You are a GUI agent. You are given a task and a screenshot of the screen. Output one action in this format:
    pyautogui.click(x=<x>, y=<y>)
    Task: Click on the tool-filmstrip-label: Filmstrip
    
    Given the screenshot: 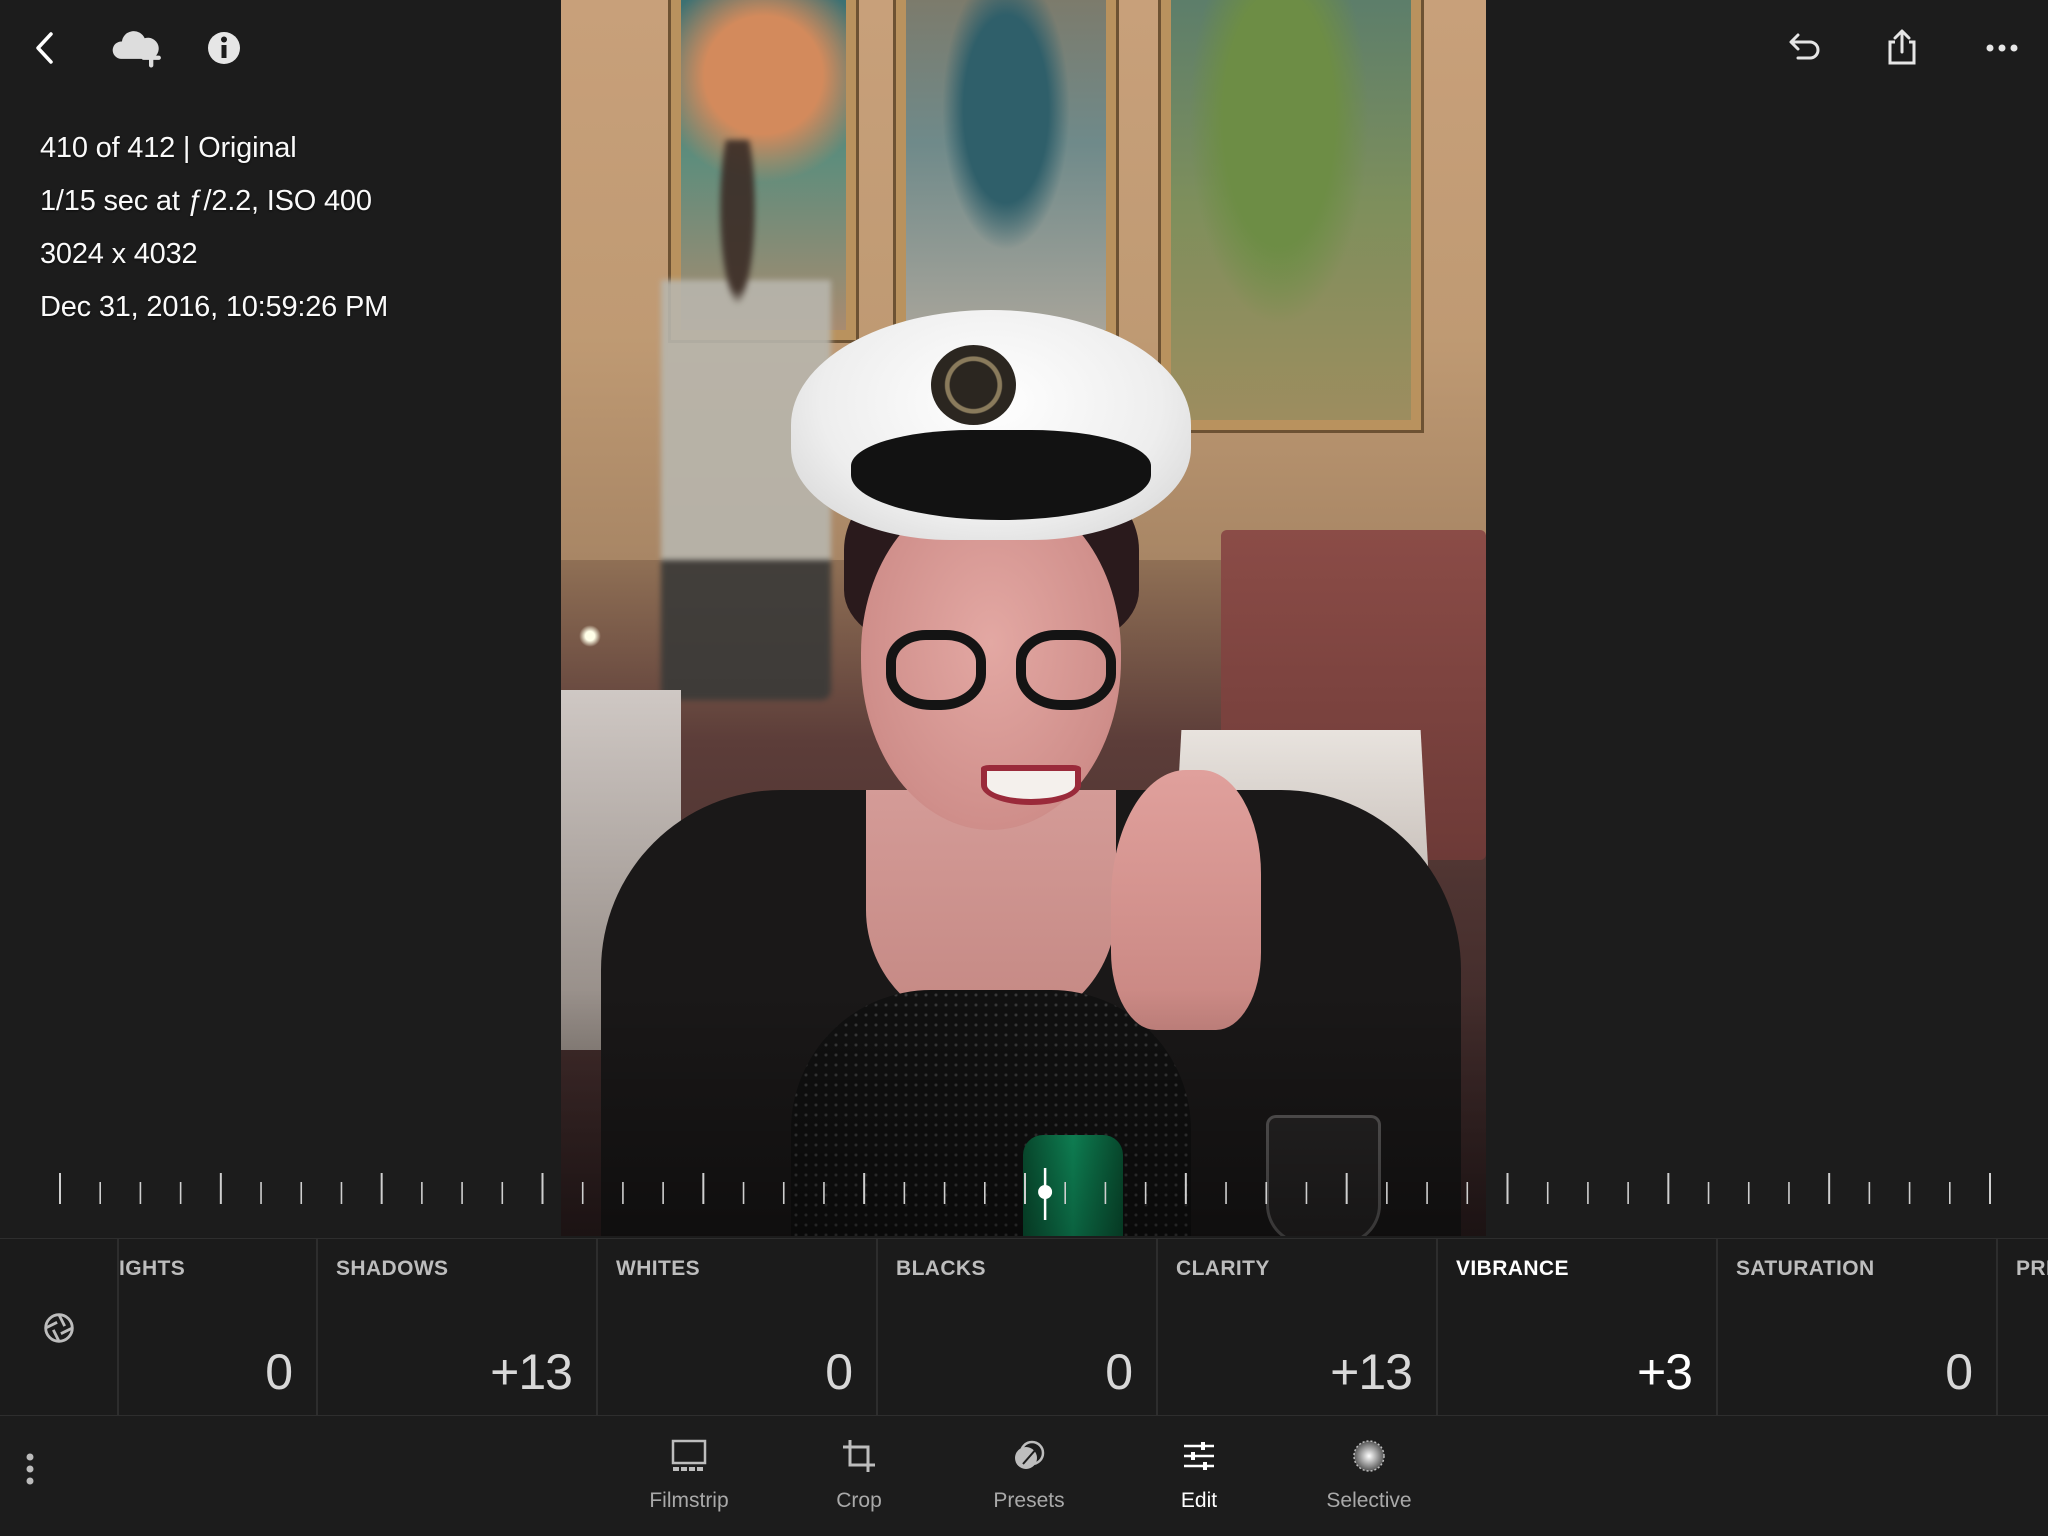 What is the action you would take?
    pyautogui.click(x=689, y=1500)
    